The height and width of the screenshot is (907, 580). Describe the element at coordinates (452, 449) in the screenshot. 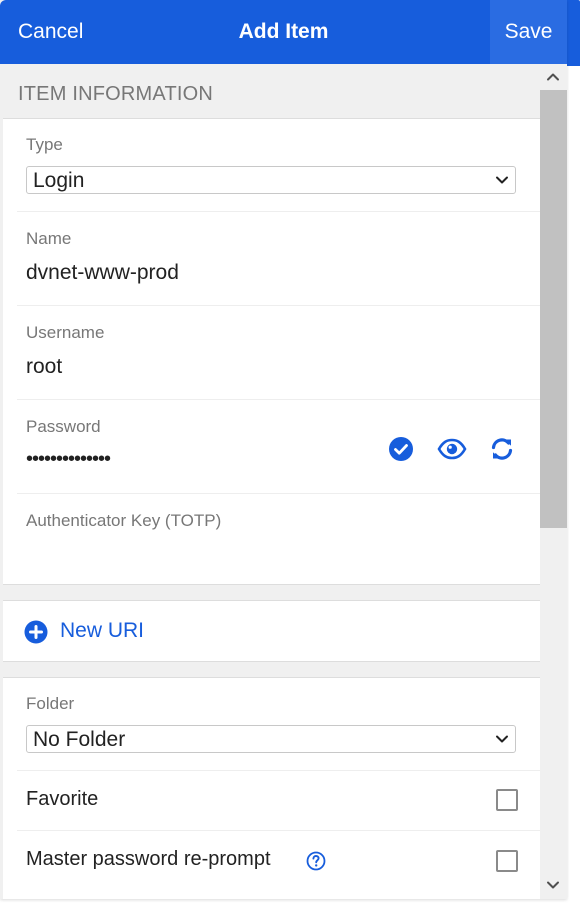

I see `eye-icon` at that location.